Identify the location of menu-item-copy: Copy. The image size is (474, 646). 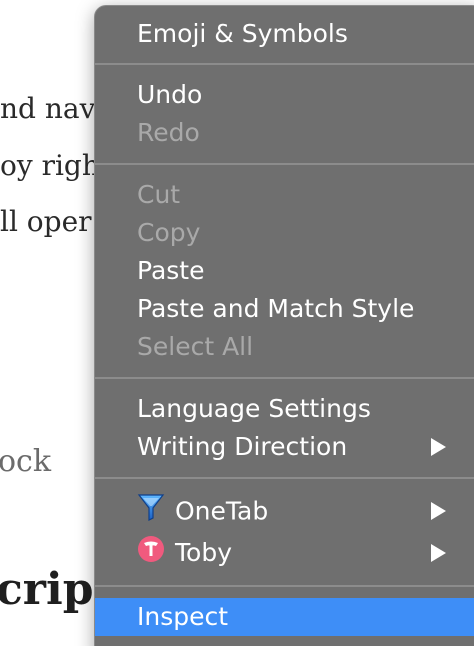
(284, 233).